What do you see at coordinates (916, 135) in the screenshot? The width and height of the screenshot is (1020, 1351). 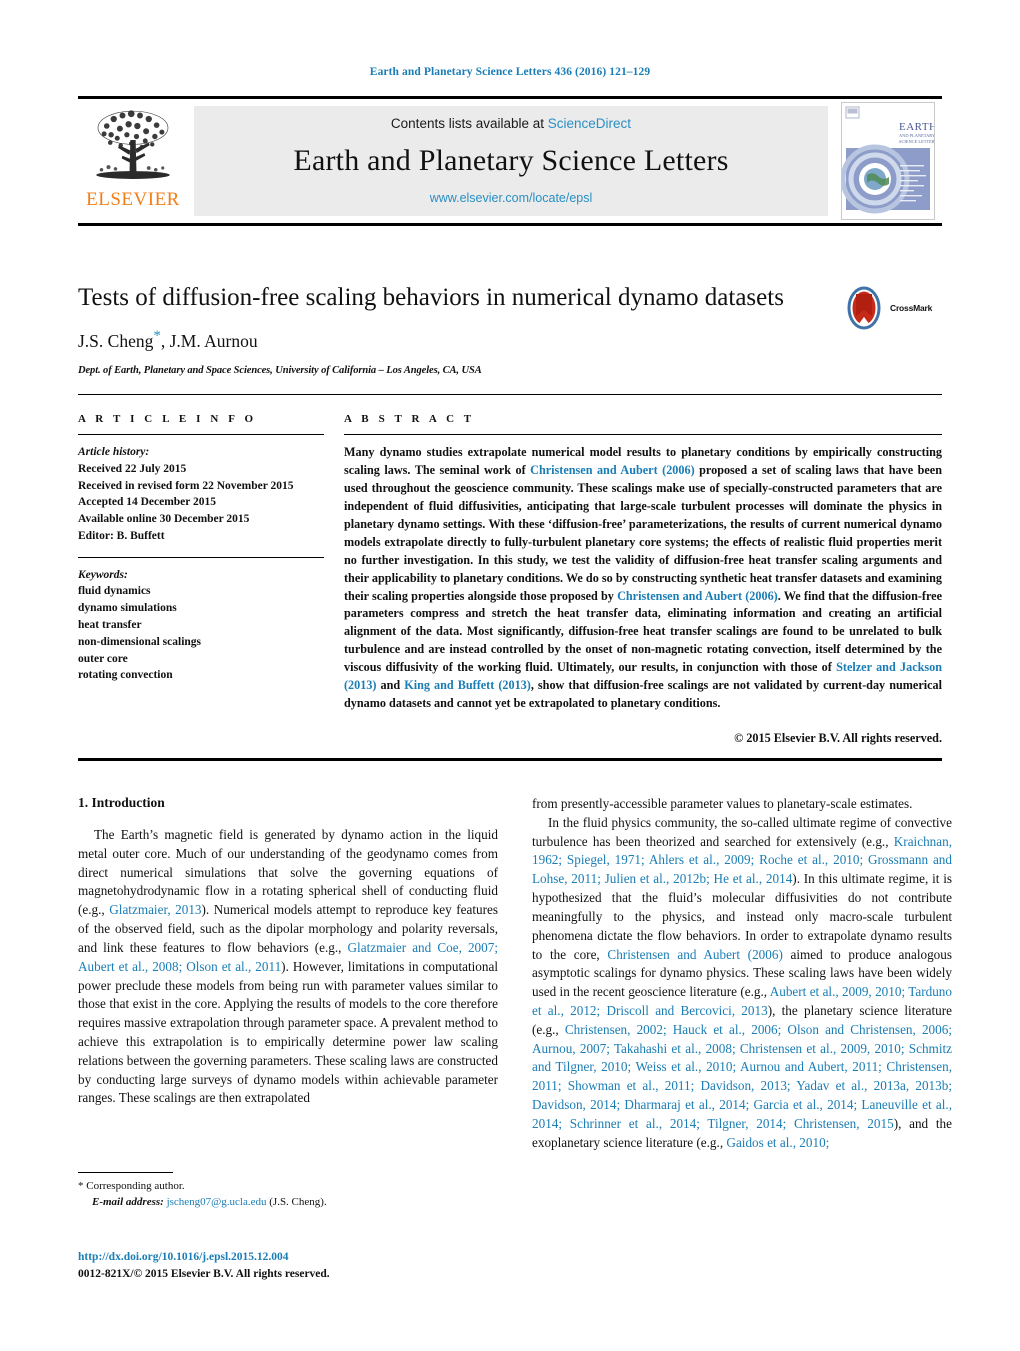 I see `svg-text: AND PLANETARY` at bounding box center [916, 135].